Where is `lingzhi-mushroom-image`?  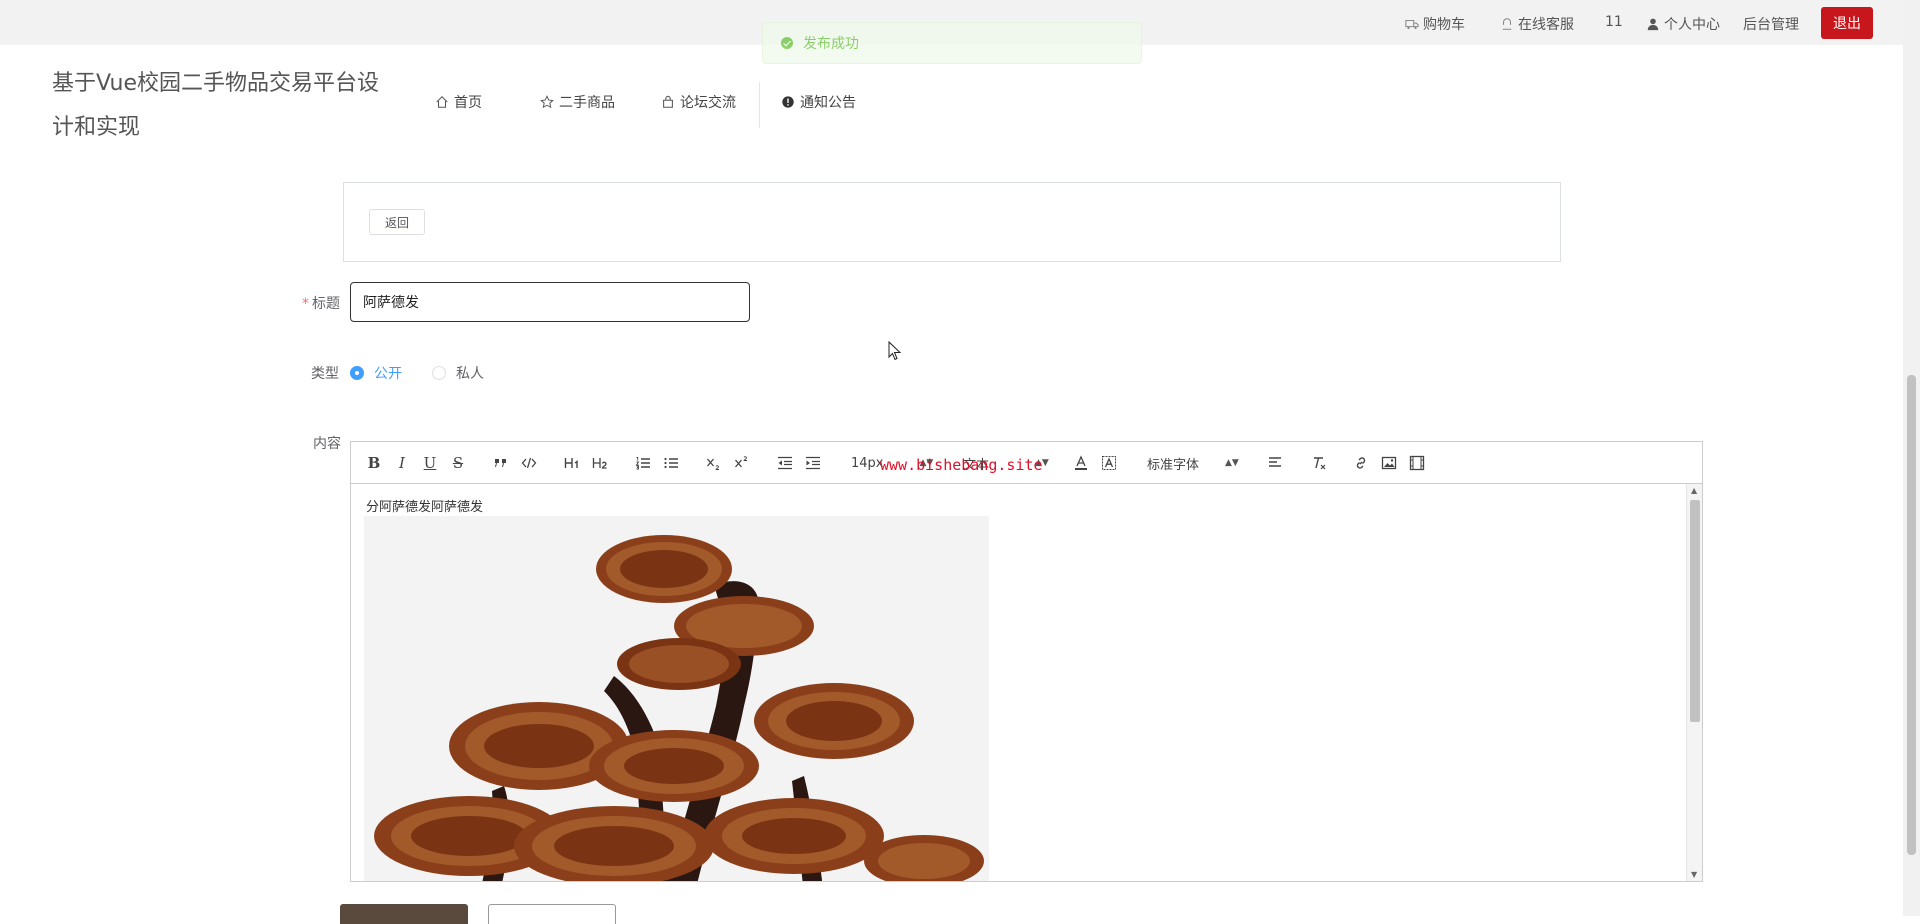
lingzhi-mushroom-image is located at coordinates (676, 698).